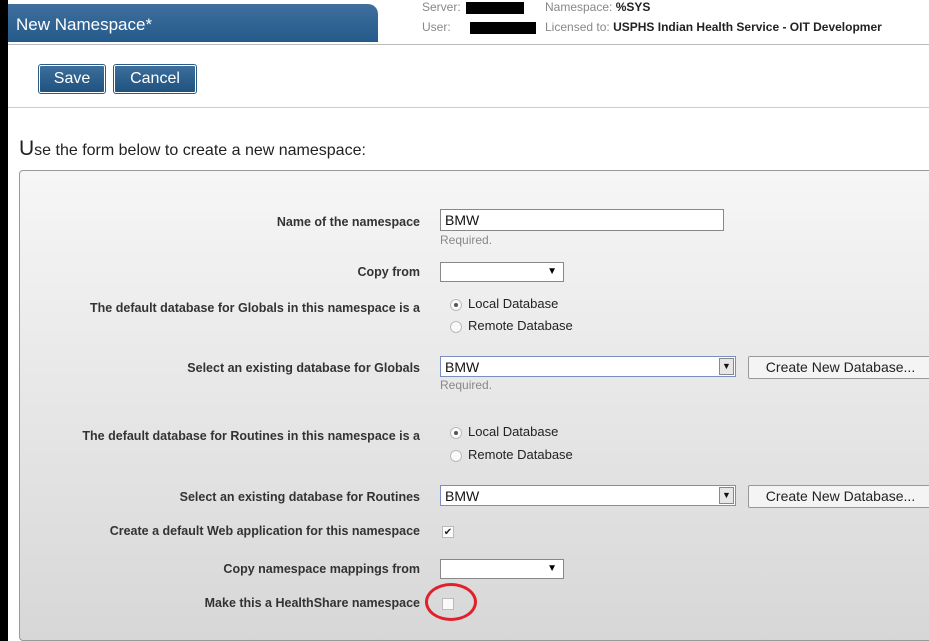  What do you see at coordinates (348, 222) in the screenshot?
I see `name-label: Name of the namespace` at bounding box center [348, 222].